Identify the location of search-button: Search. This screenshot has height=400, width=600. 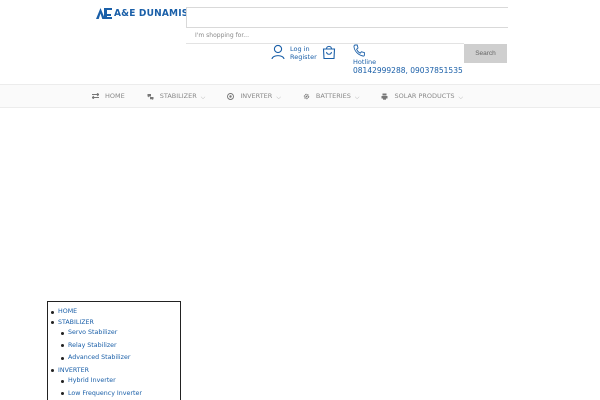
(485, 53).